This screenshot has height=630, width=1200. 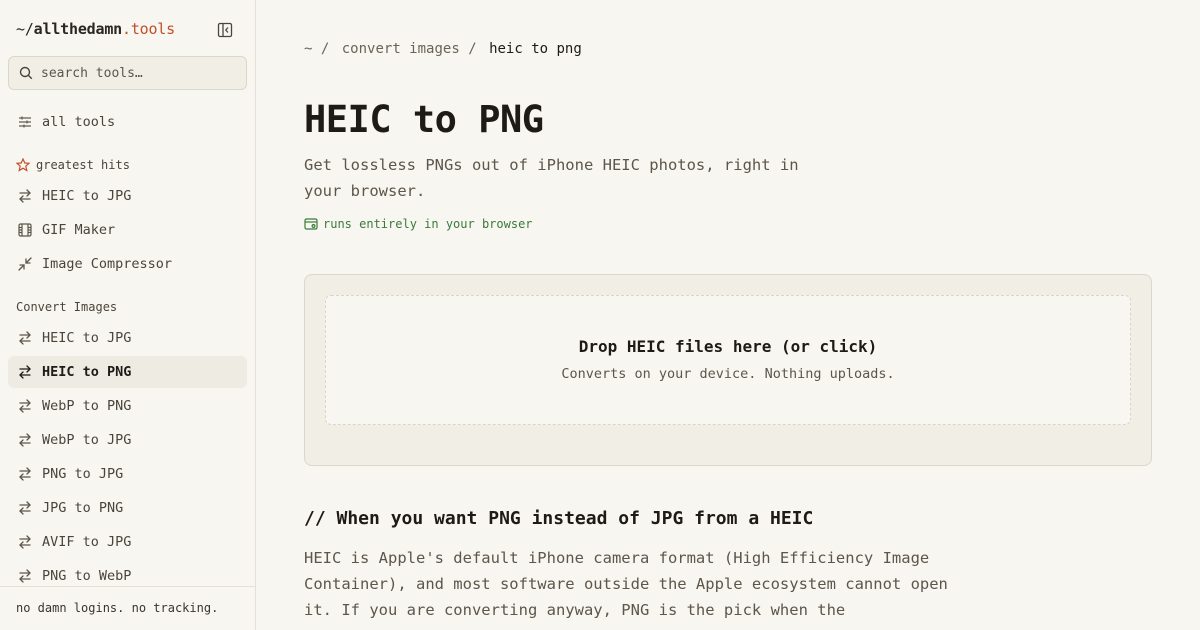 I want to click on brand-logo: ~/allthedamn.tools, so click(x=95, y=29).